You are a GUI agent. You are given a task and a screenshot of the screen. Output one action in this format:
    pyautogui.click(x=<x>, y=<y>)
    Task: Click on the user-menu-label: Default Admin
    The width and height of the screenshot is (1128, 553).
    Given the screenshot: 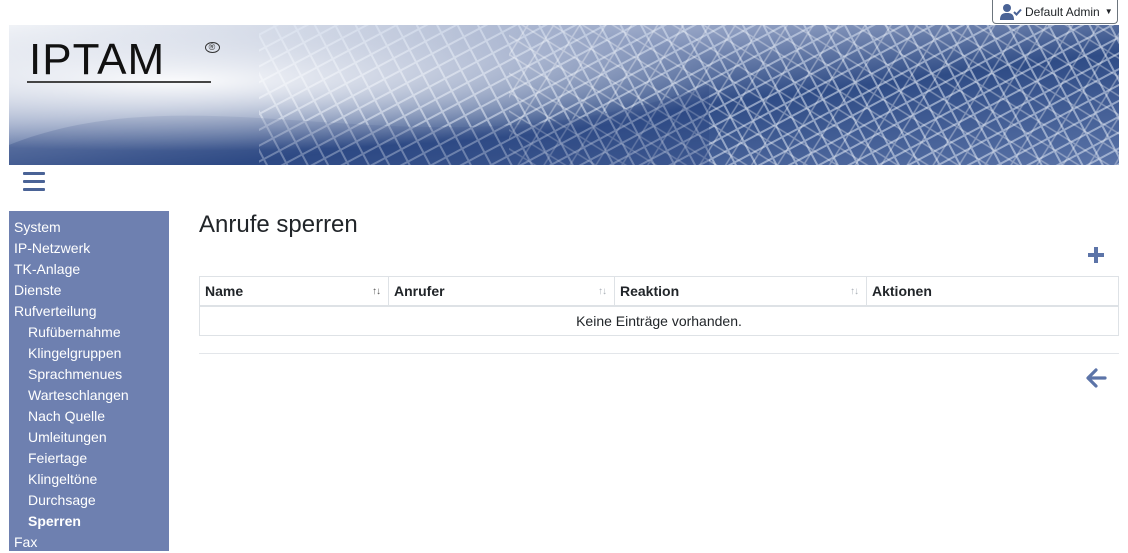 What is the action you would take?
    pyautogui.click(x=1062, y=11)
    